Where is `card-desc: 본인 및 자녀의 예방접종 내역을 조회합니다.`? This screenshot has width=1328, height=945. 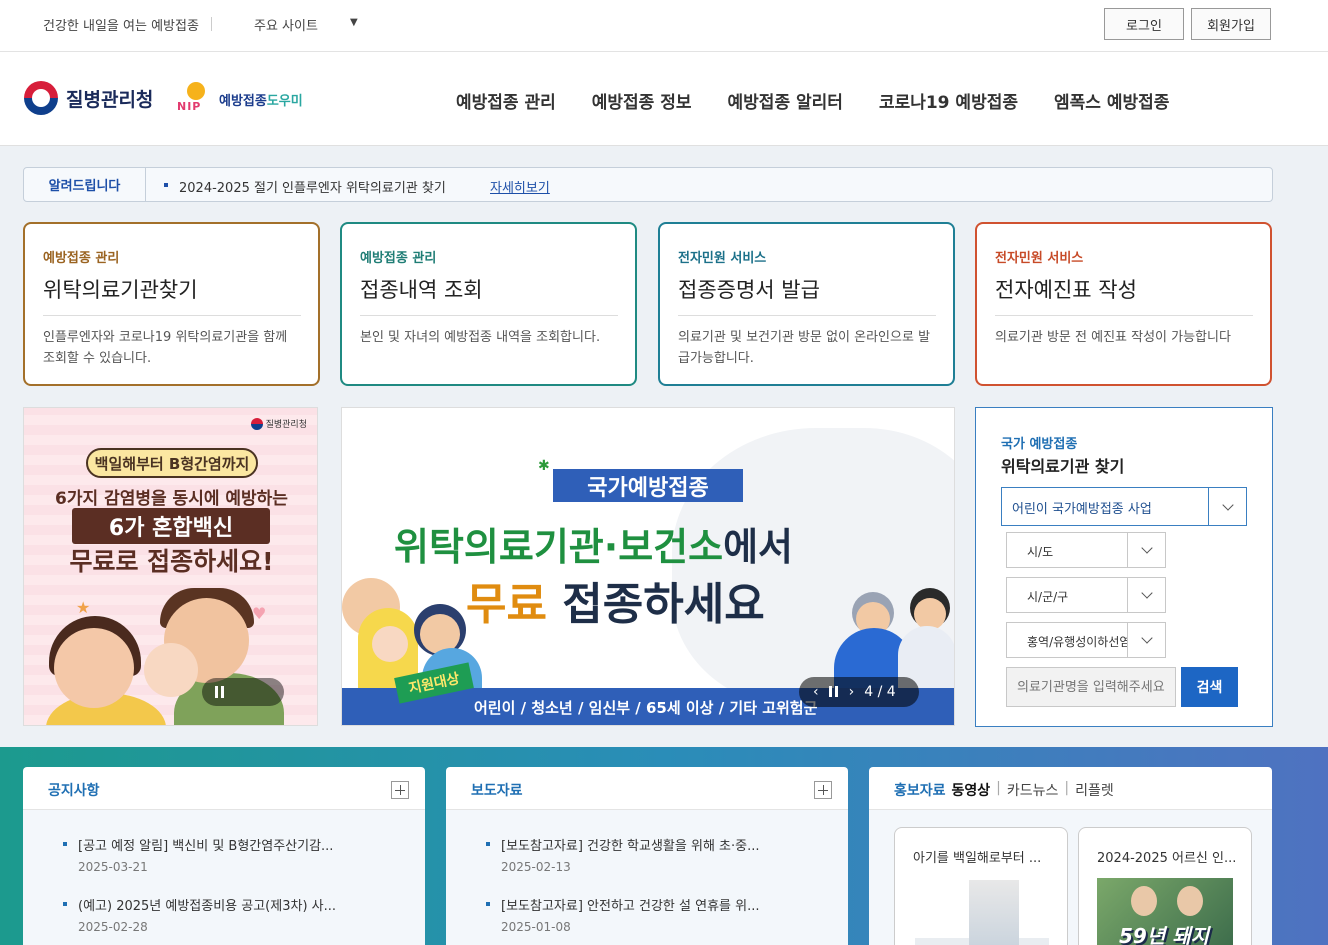
card-desc: 본인 및 자녀의 예방접종 내역을 조회합니다. is located at coordinates (480, 337).